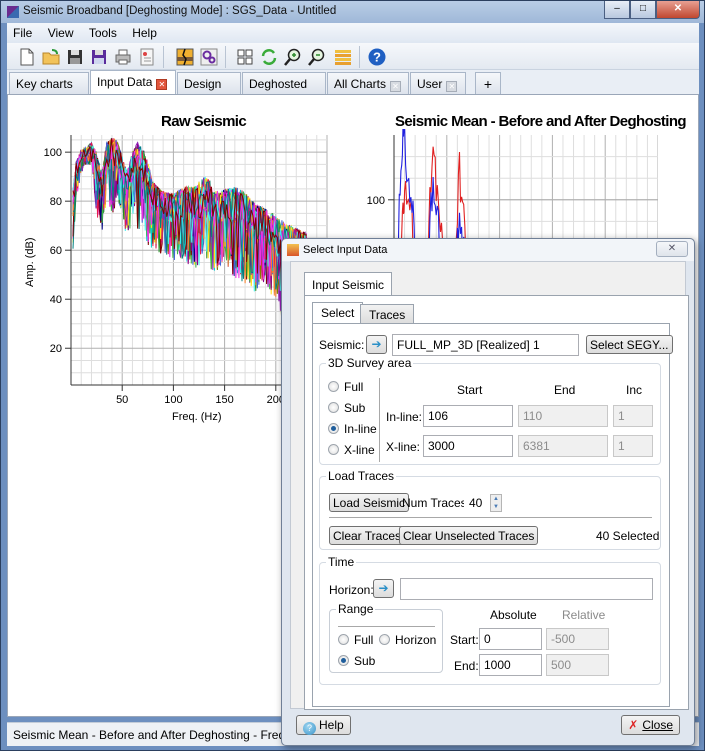  I want to click on load-seismic-button: Load Seismic, so click(369, 502).